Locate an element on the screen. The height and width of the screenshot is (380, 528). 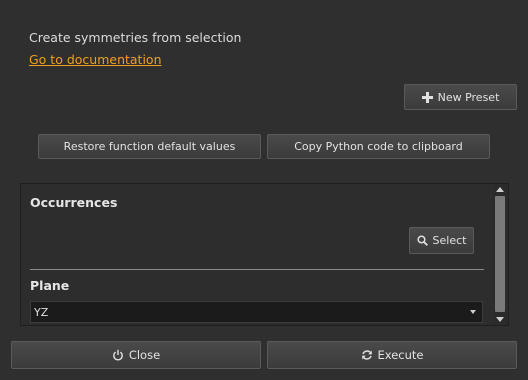
select-occurrences-button: Select is located at coordinates (441, 240).